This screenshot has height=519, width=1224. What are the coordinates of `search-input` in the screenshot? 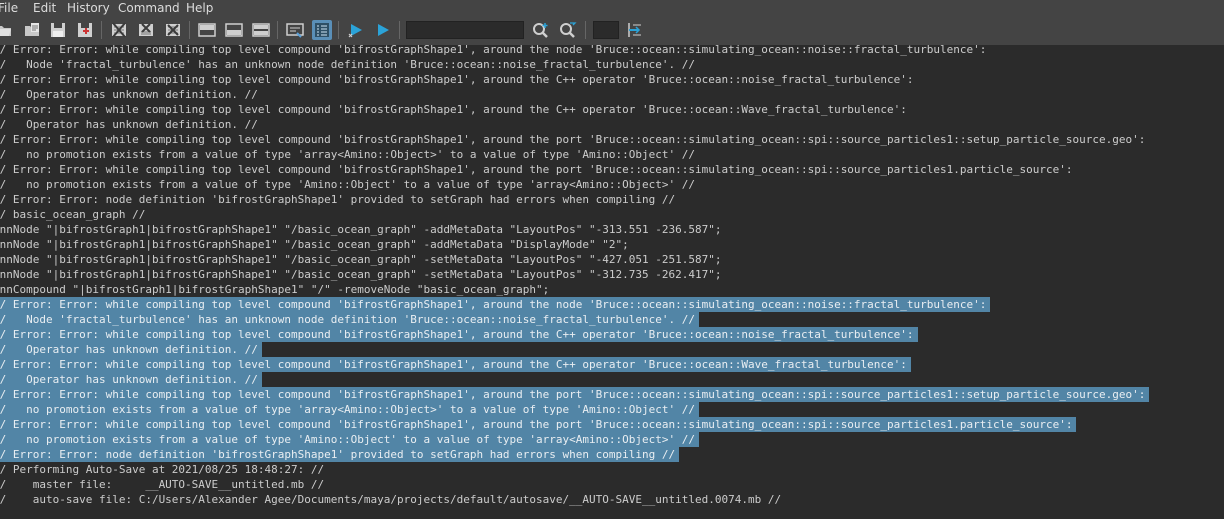 It's located at (465, 30).